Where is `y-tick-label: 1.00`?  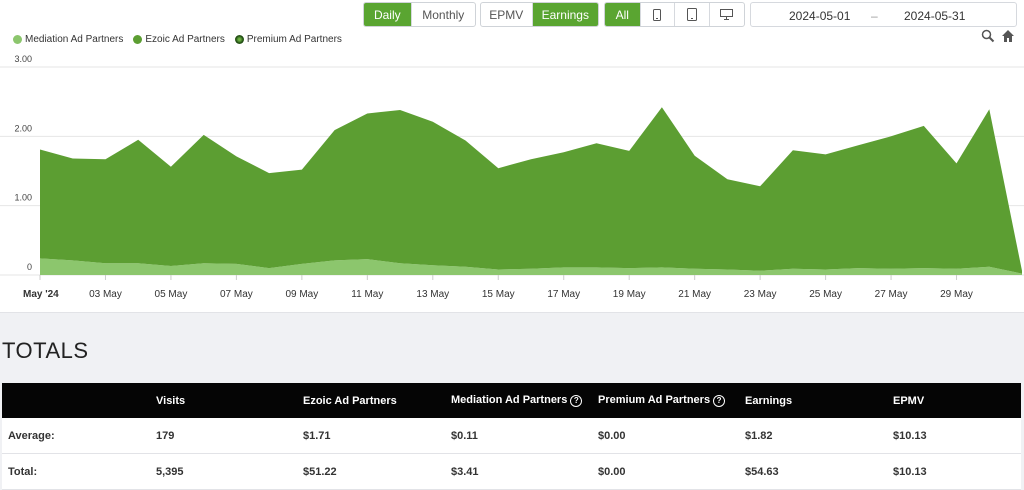 y-tick-label: 1.00 is located at coordinates (23, 198).